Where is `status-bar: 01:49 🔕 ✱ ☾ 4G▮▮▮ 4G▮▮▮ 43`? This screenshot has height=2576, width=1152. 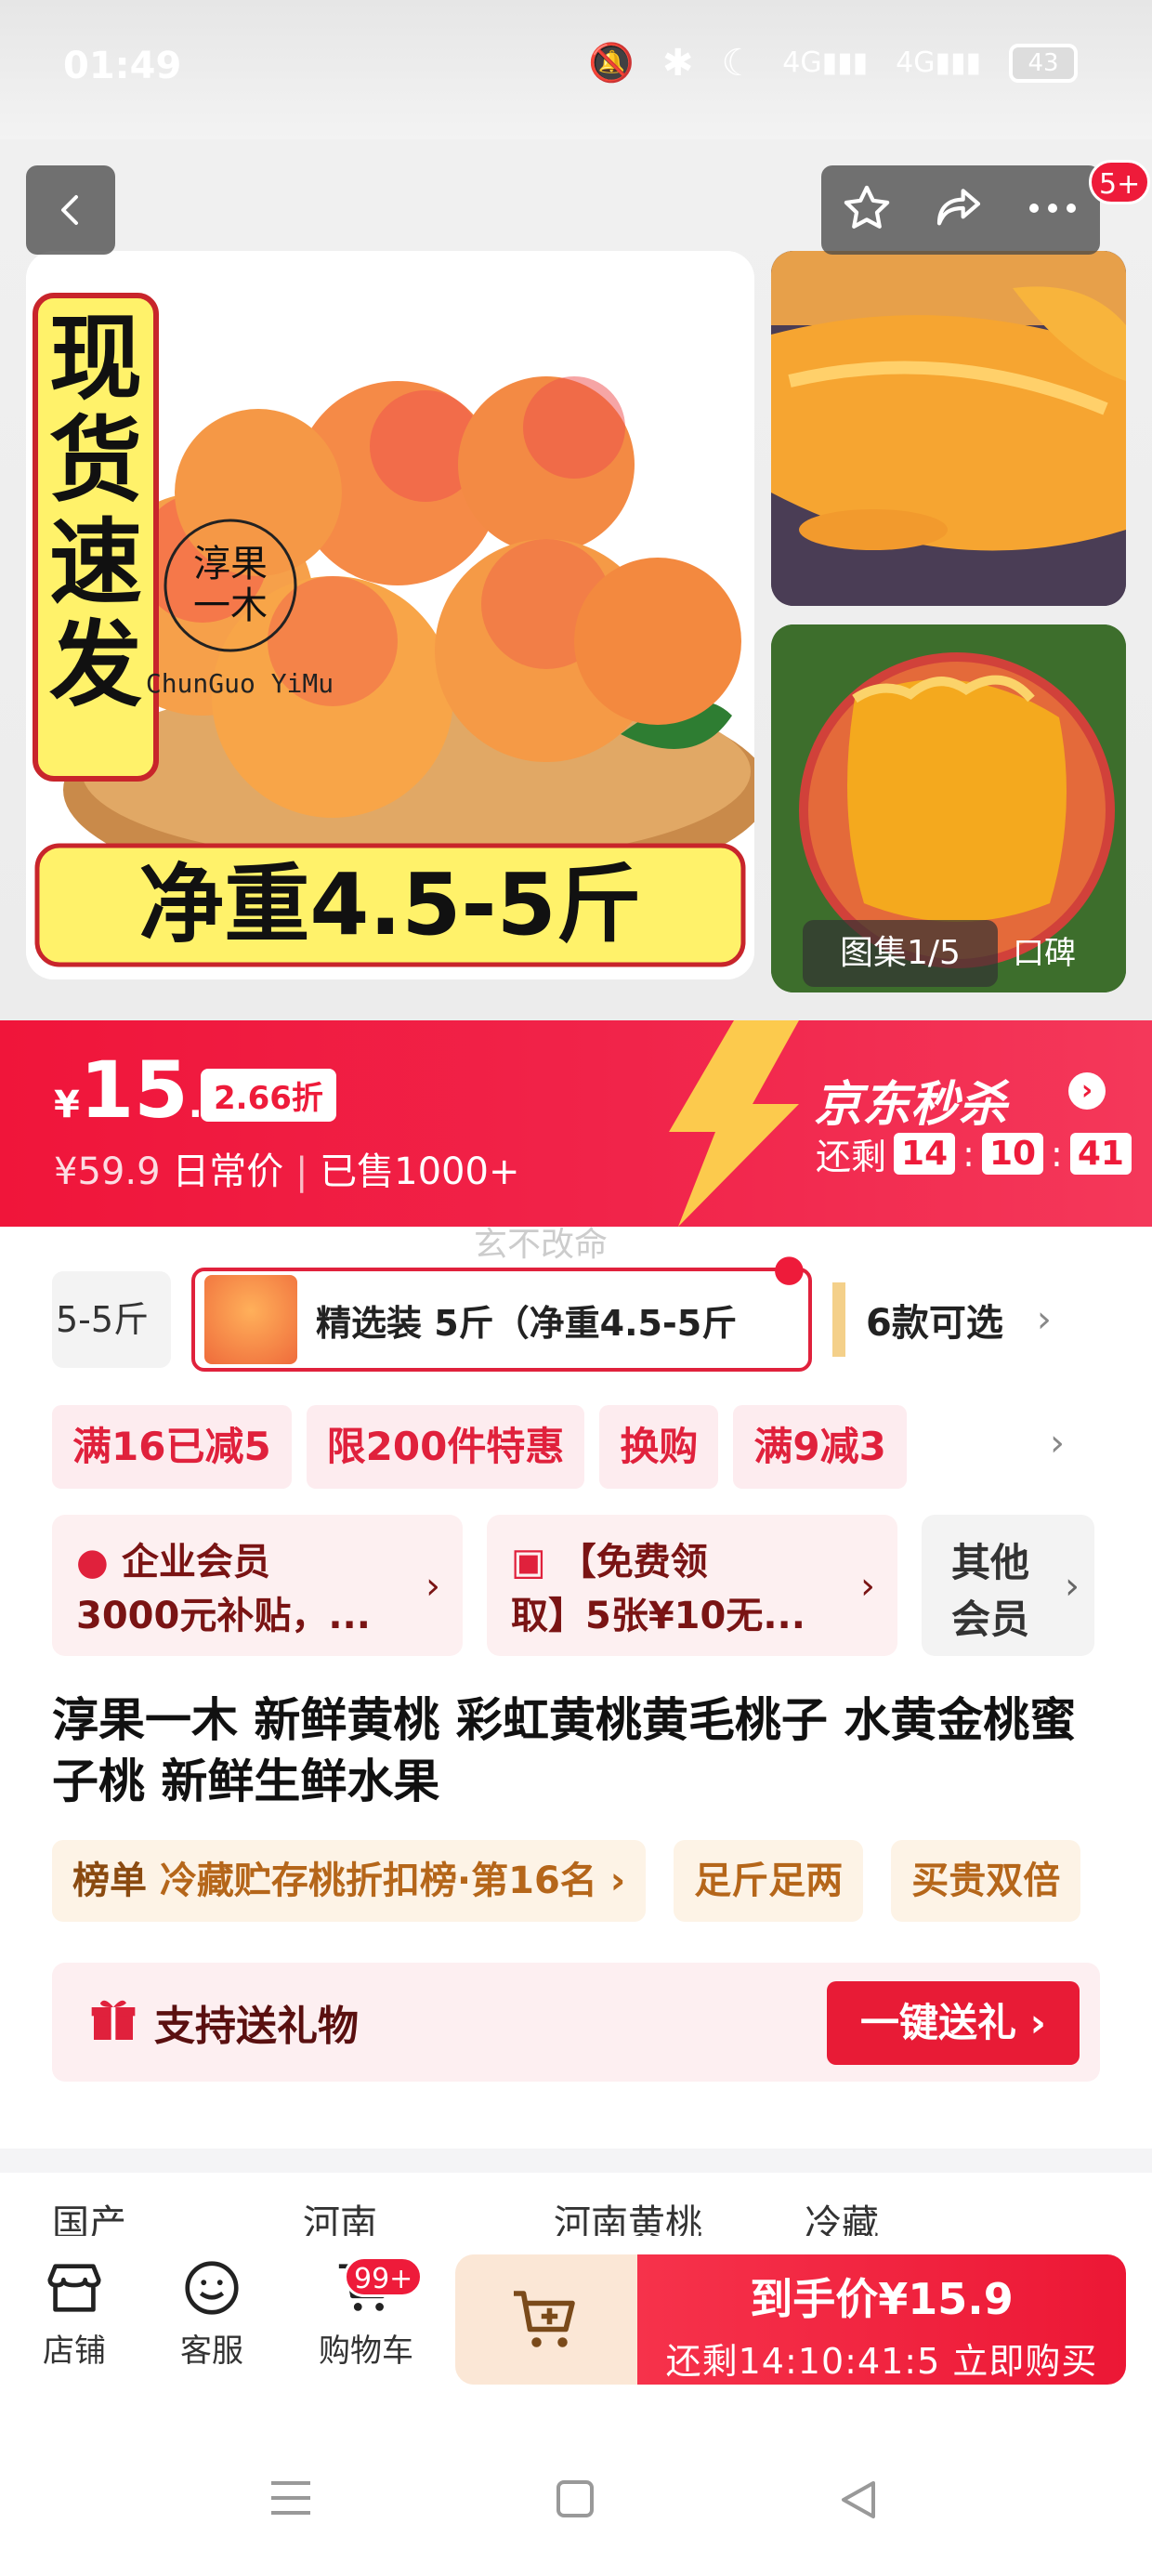
status-bar: 01:49 🔕 ✱ ☾ 4G▮▮▮ 4G▮▮▮ 43 is located at coordinates (576, 69).